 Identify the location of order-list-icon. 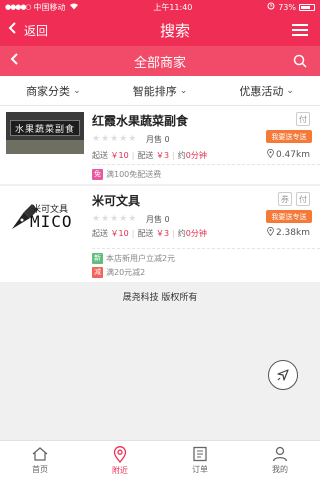
(200, 454).